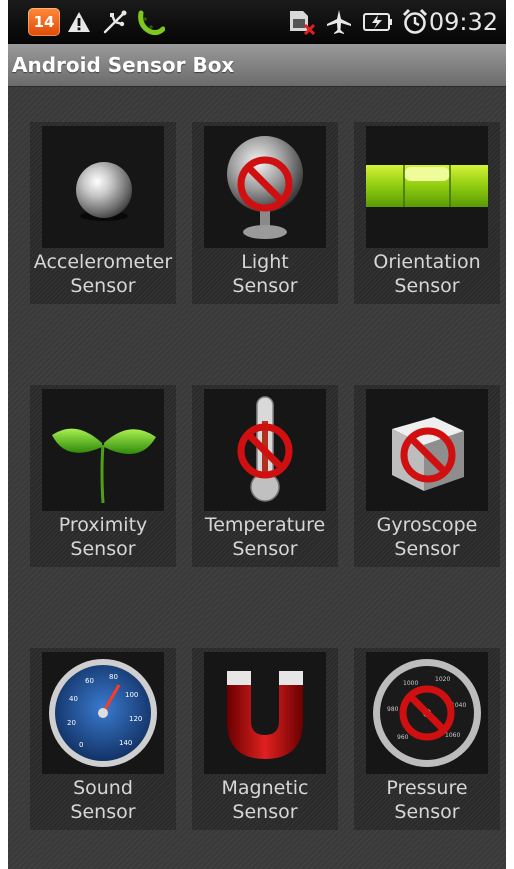  Describe the element at coordinates (410, 683) in the screenshot. I see `gauge-tick-label: 1000` at that location.